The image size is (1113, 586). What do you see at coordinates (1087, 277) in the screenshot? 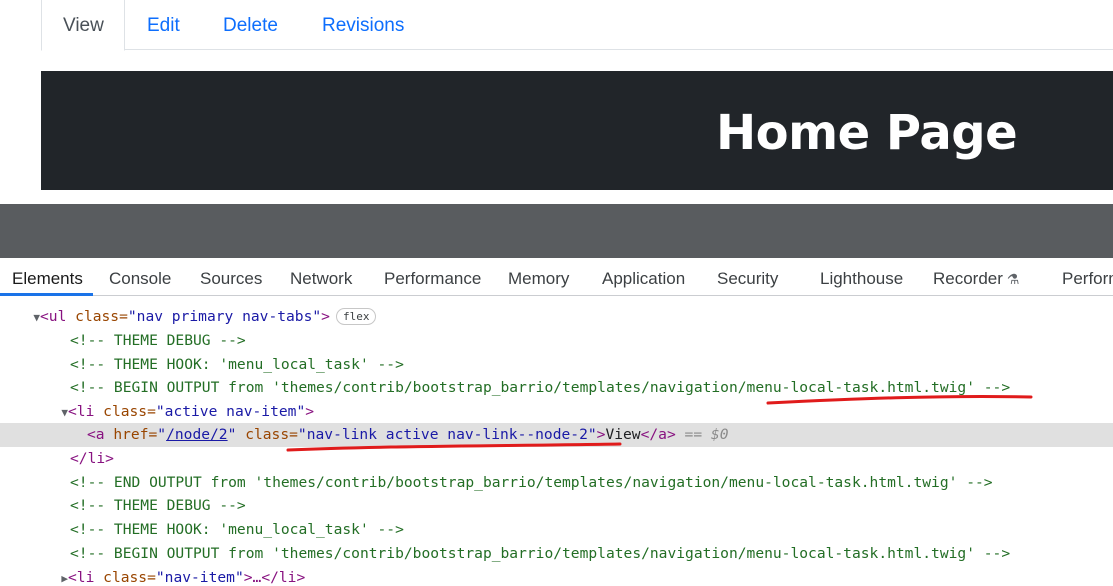
I see `devtools-tab-performance-insights: Perform` at bounding box center [1087, 277].